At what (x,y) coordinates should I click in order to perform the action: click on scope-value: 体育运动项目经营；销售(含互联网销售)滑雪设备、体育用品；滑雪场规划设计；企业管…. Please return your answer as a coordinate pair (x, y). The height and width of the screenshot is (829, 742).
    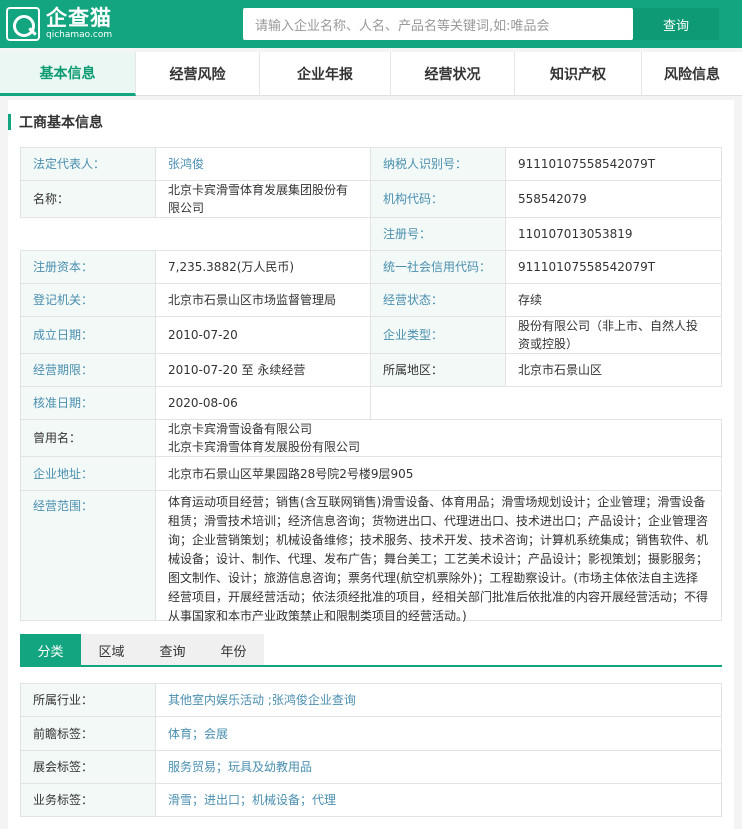
    Looking at the image, I should click on (438, 556).